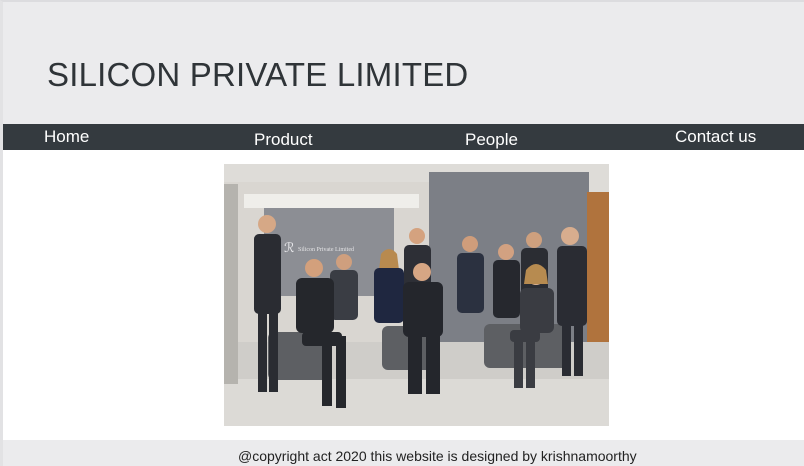 This screenshot has width=804, height=466. I want to click on navbar: Home Product People Contact us, so click(403, 137).